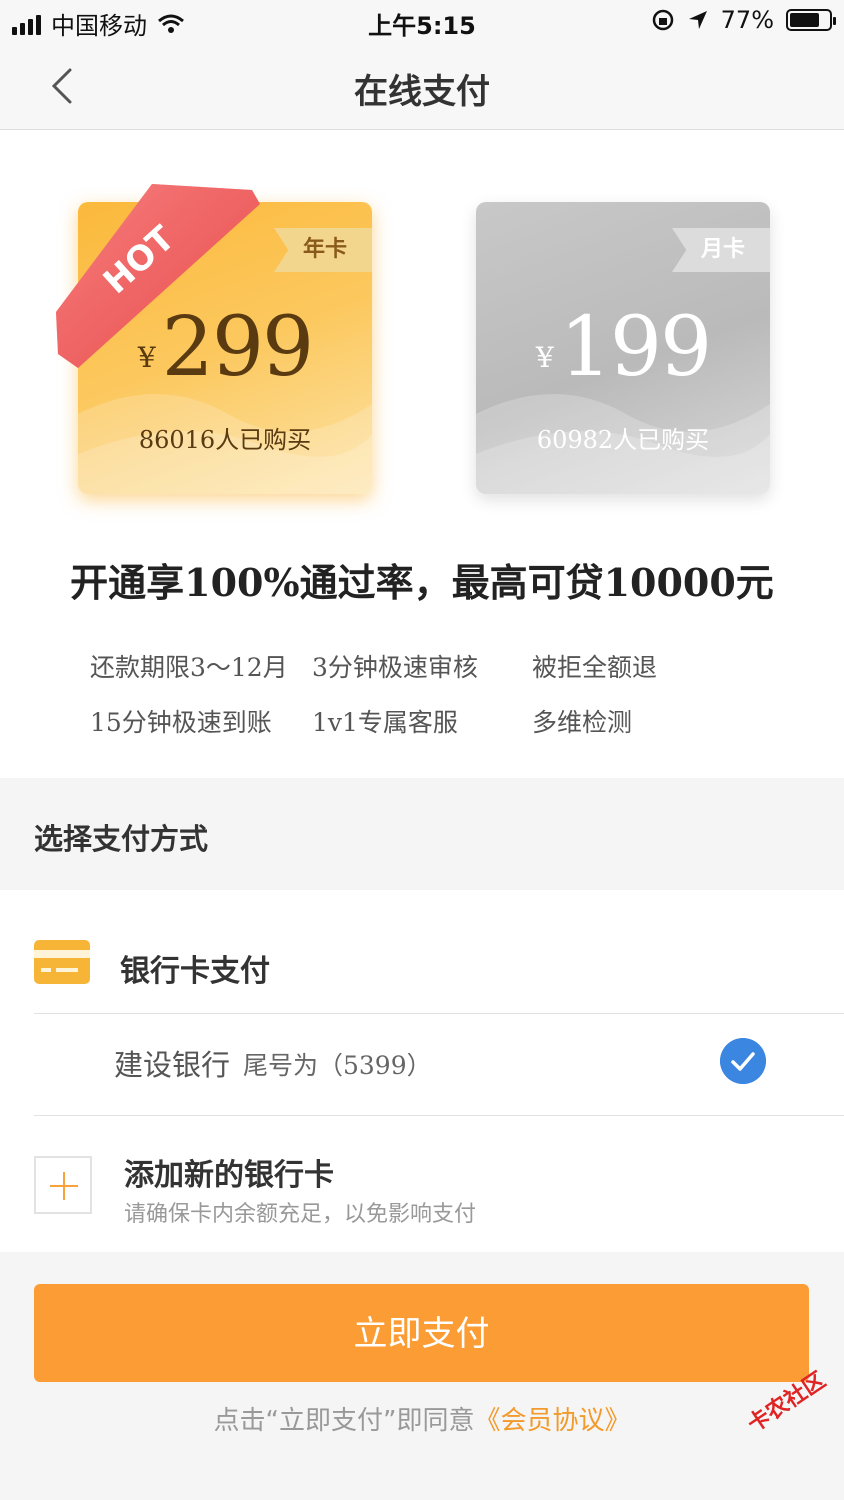 Image resolution: width=844 pixels, height=1500 pixels. I want to click on saved-bank-card: 建设银行 尾号为（5399）, so click(422, 1065).